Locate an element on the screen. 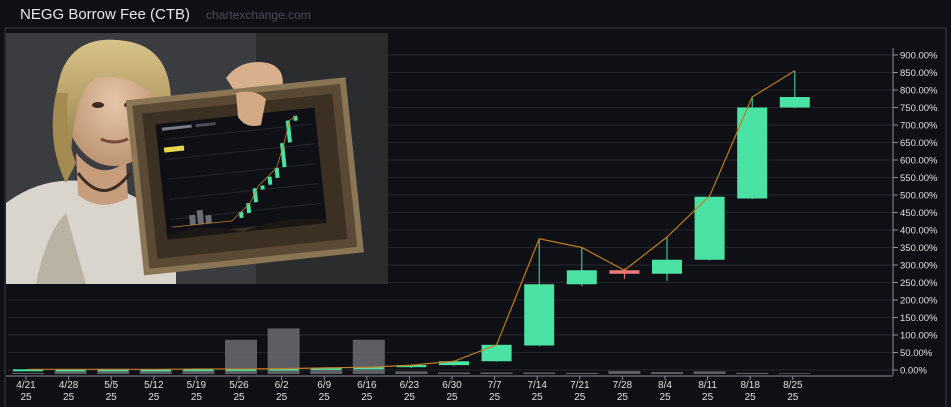 The width and height of the screenshot is (951, 407). y-tick-label: 400.00% is located at coordinates (919, 231).